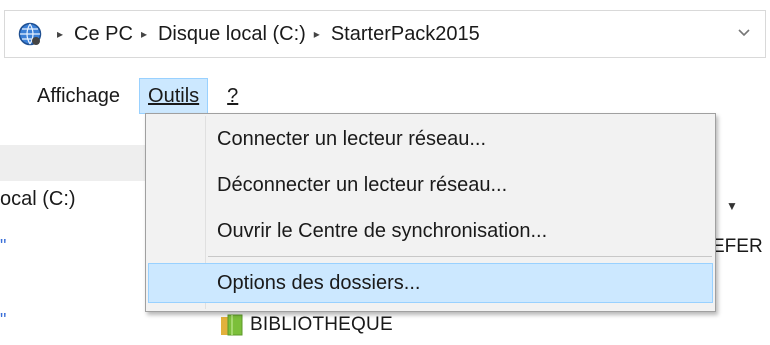  Describe the element at coordinates (30, 34) in the screenshot. I see `network-globe-icon` at that location.